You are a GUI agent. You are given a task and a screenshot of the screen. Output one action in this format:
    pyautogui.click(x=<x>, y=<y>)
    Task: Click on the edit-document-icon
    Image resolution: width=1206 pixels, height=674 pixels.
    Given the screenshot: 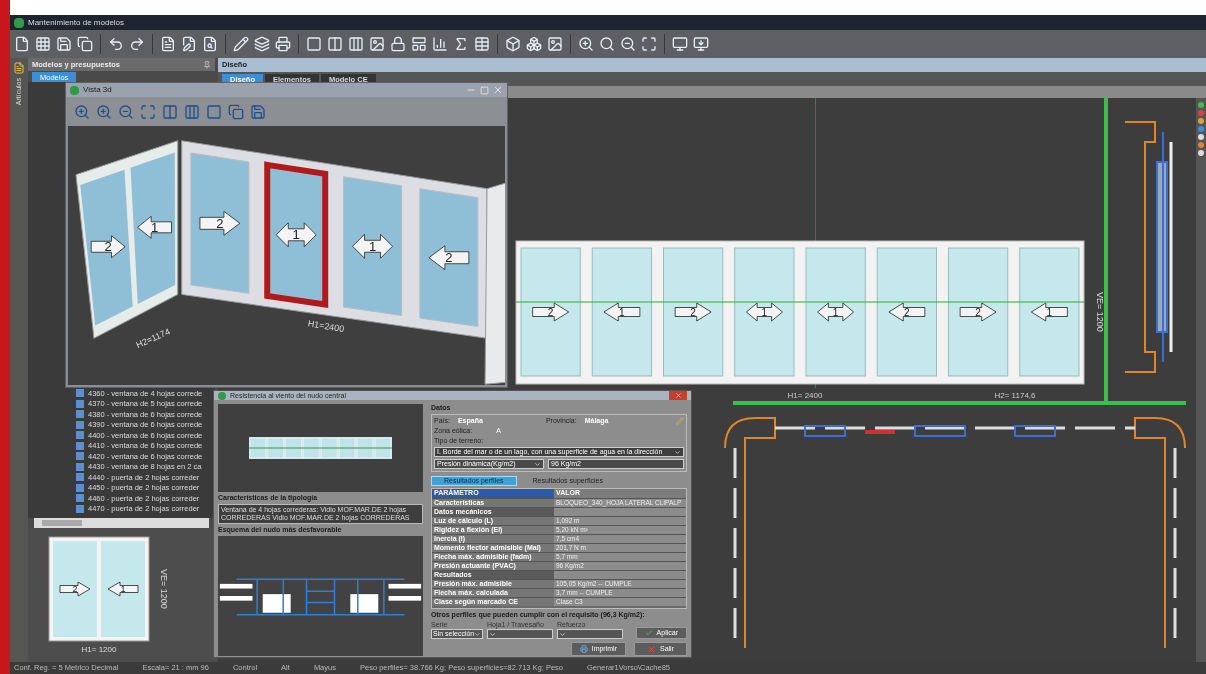 What is the action you would take?
    pyautogui.click(x=189, y=44)
    